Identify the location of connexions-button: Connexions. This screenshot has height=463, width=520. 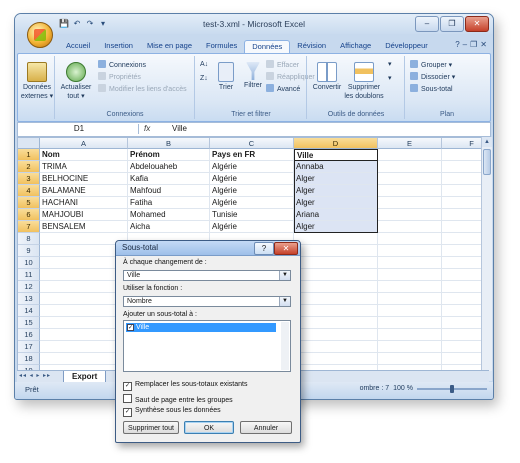
(122, 65).